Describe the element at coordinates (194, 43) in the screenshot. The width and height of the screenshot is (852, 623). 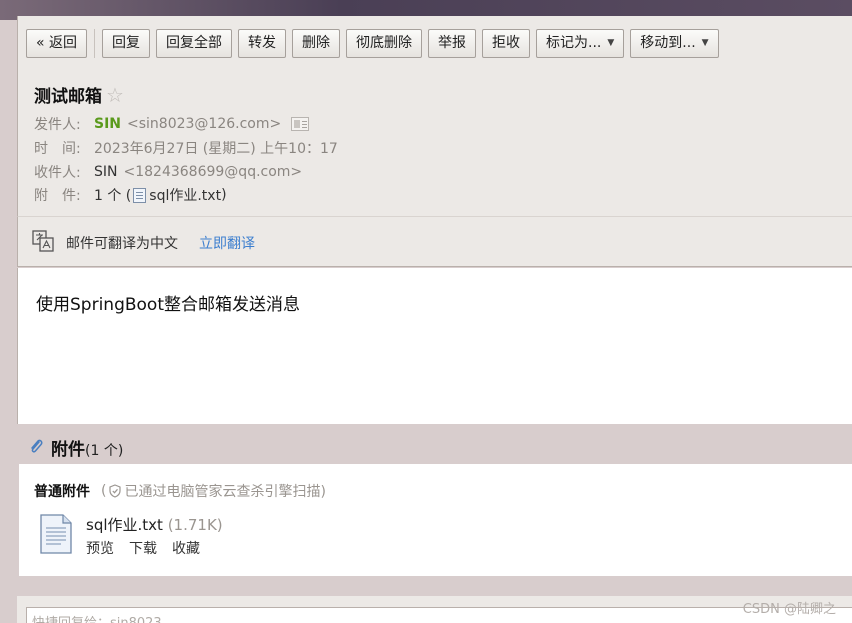
I see `reply-all-button: 回复全部` at that location.